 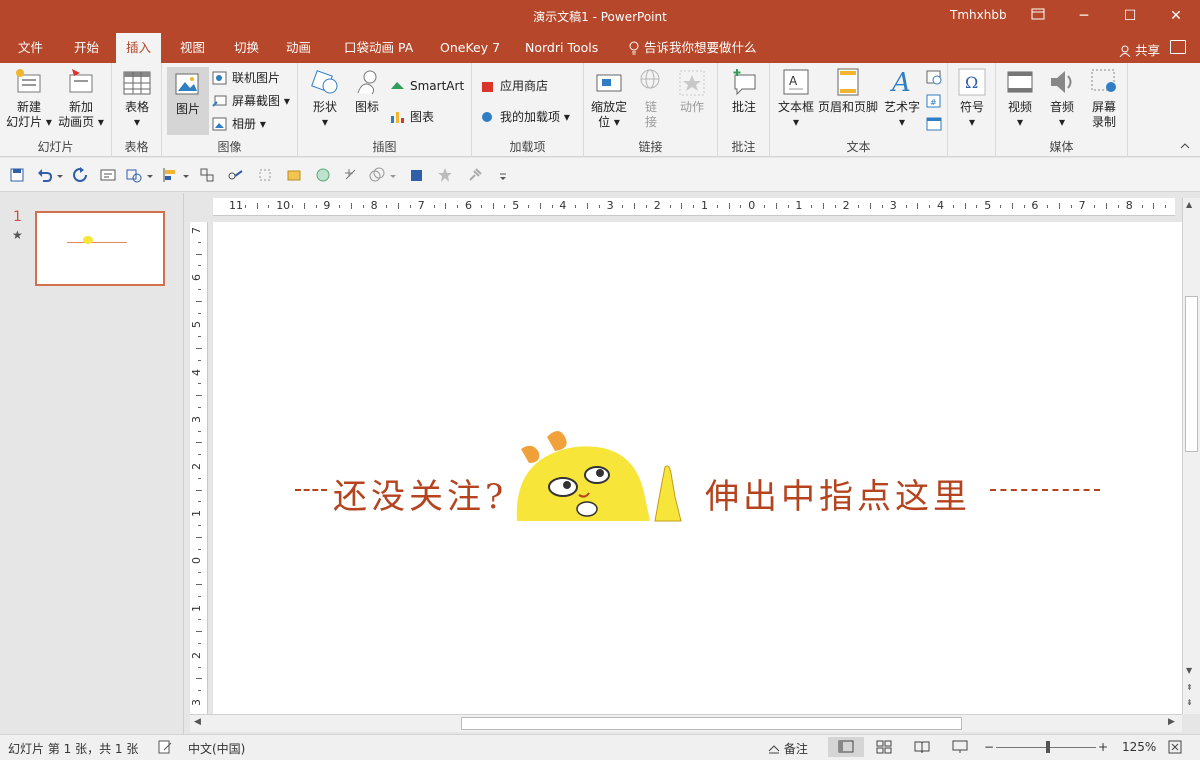 I want to click on action-label: 动作, so click(x=691, y=107).